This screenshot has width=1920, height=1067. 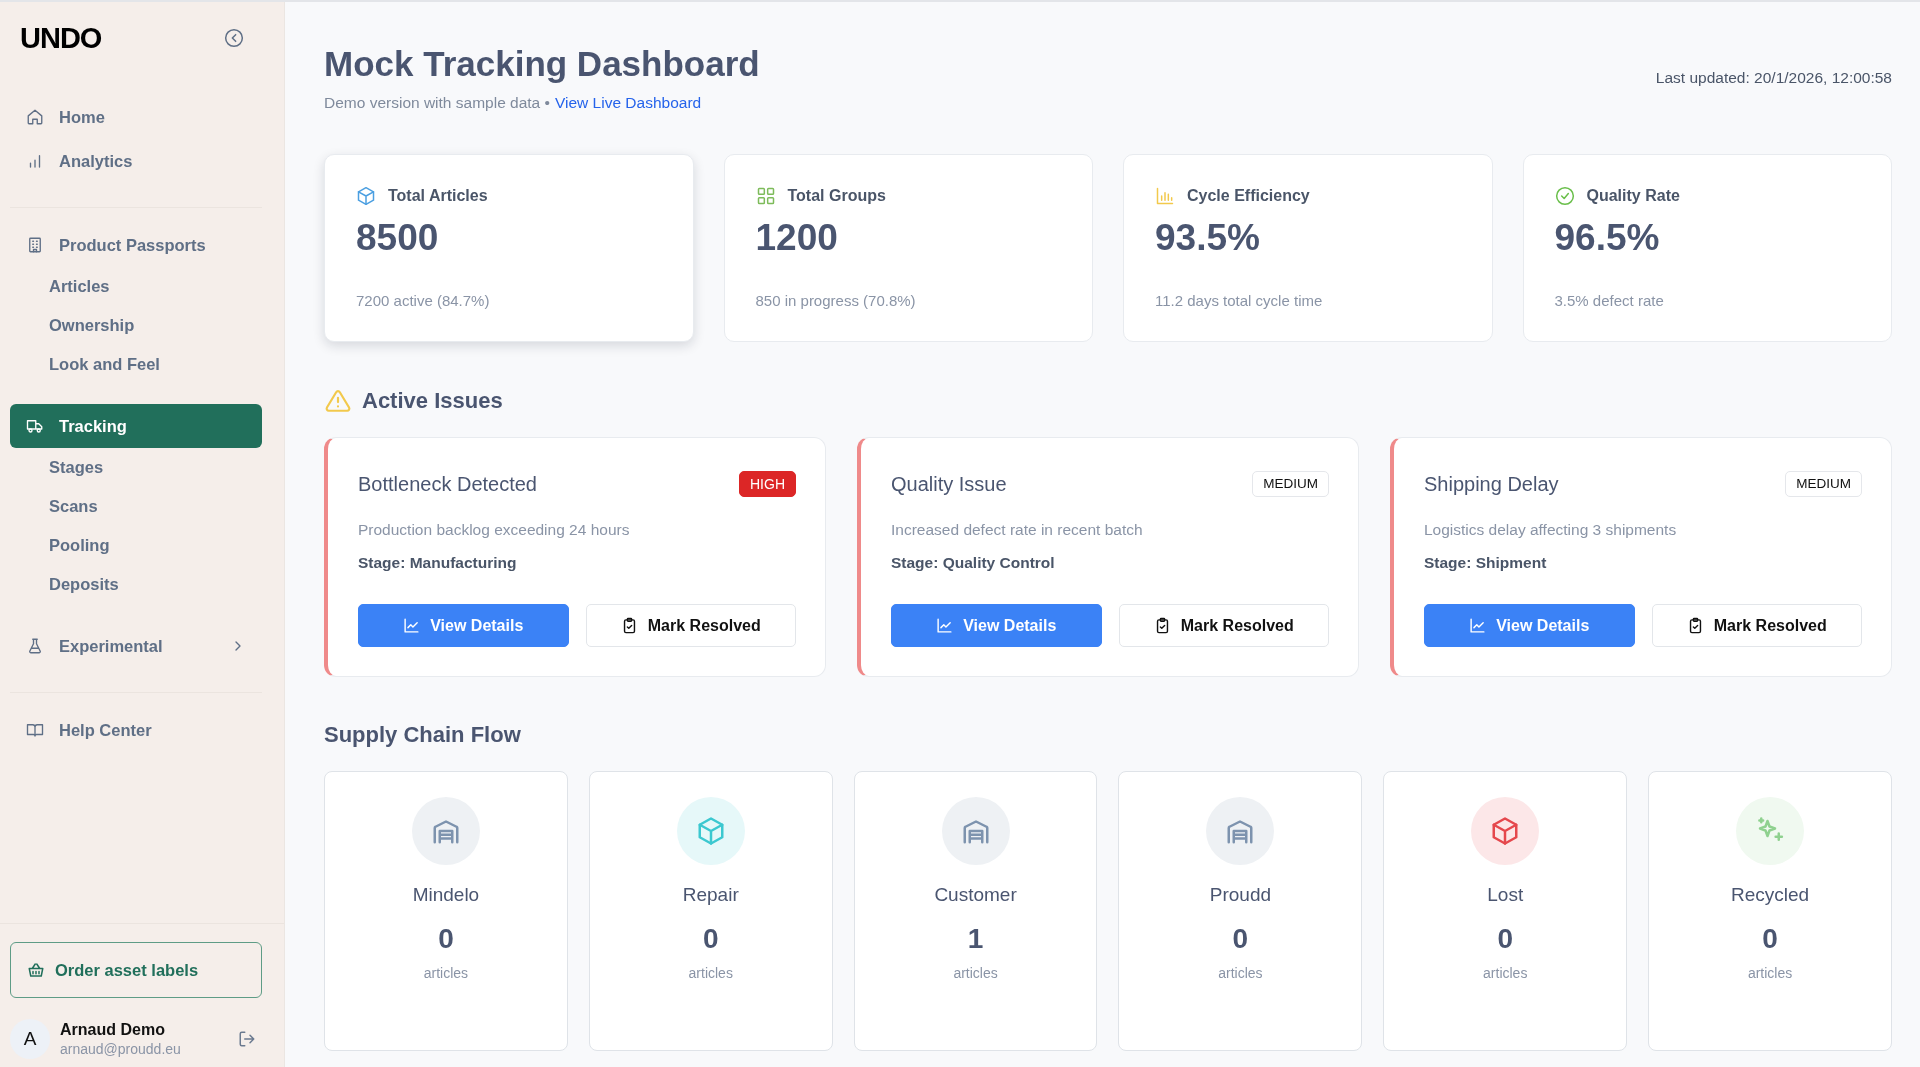 What do you see at coordinates (136, 117) in the screenshot?
I see `nav-item: Home` at bounding box center [136, 117].